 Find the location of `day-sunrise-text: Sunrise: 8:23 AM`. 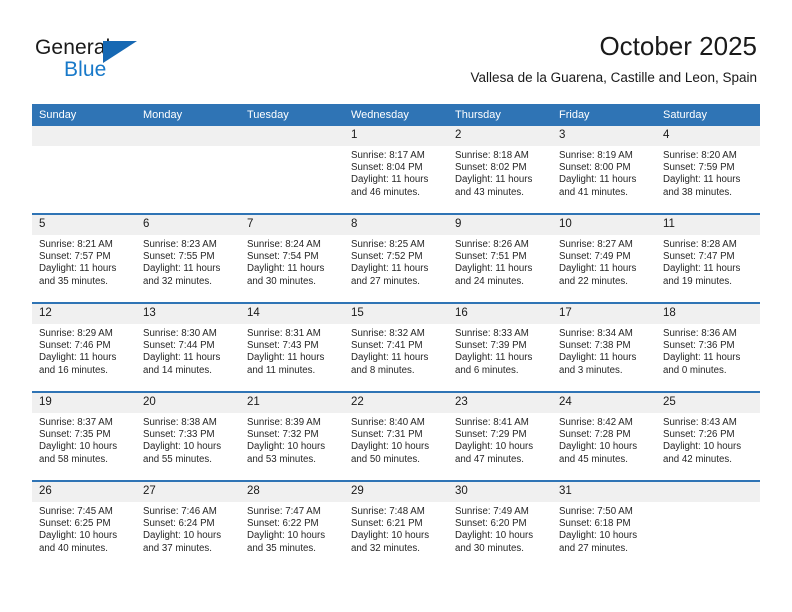

day-sunrise-text: Sunrise: 8:23 AM is located at coordinates (180, 244).